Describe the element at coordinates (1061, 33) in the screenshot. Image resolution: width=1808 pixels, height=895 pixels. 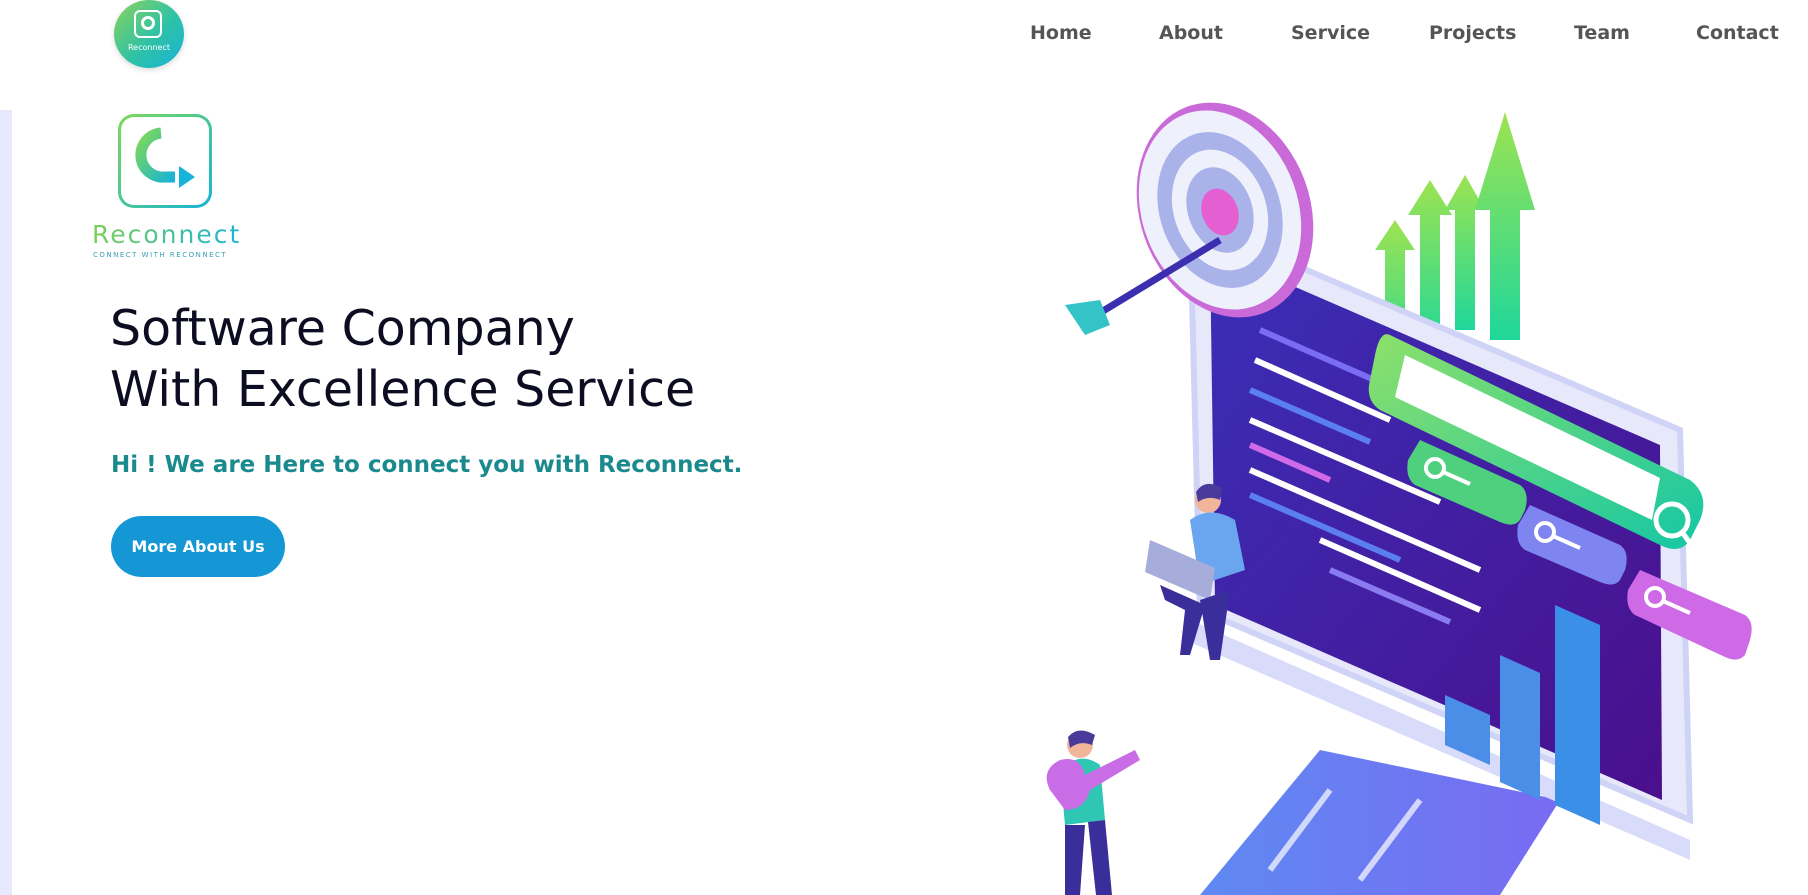
I see `nav-item-home: Home` at that location.